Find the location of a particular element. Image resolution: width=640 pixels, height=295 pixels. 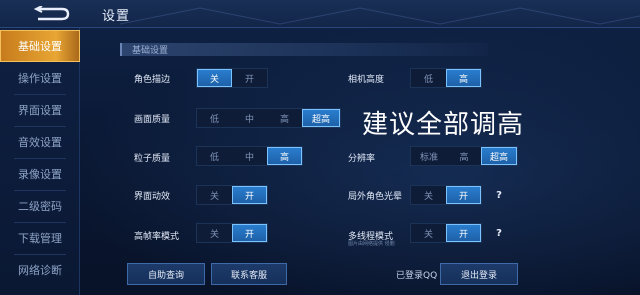

particle-quality-label: 粒子质量 is located at coordinates (152, 159).